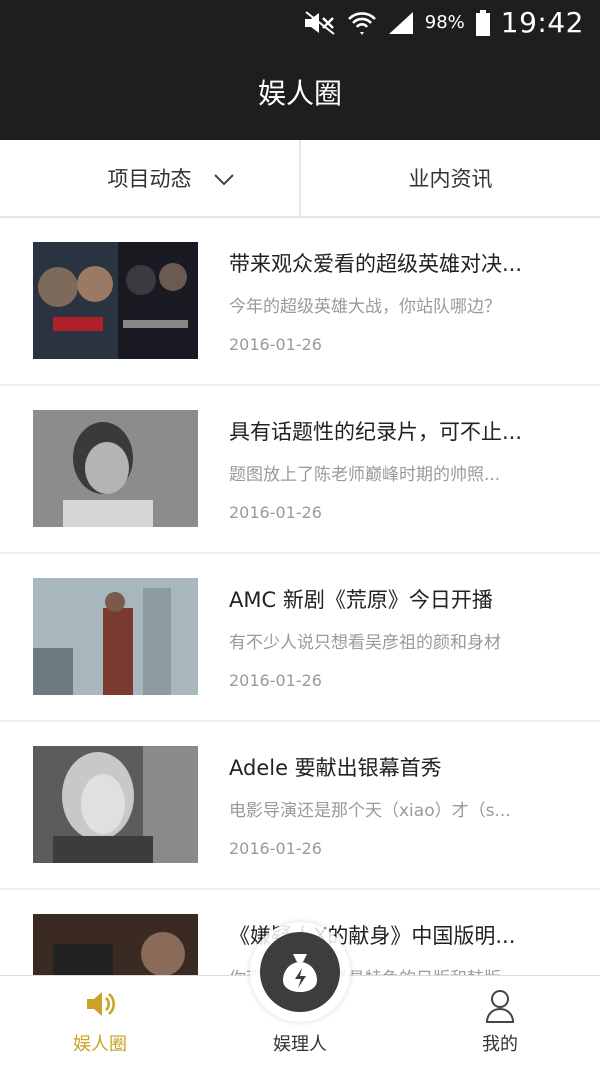  I want to click on page-title: 娱人圈, so click(299, 93).